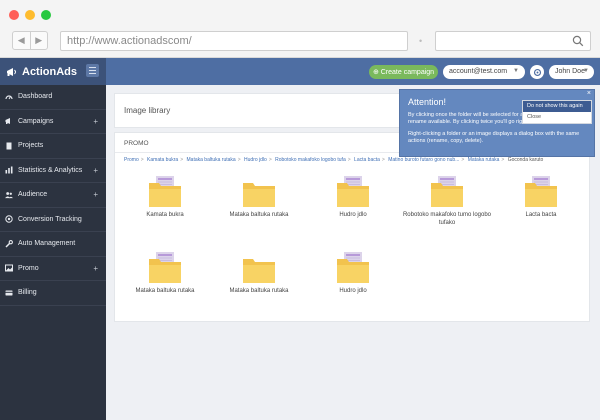 This screenshot has height=420, width=600. What do you see at coordinates (50, 170) in the screenshot?
I see `sidebar-item-label: Statistics & Analytics` at bounding box center [50, 170].